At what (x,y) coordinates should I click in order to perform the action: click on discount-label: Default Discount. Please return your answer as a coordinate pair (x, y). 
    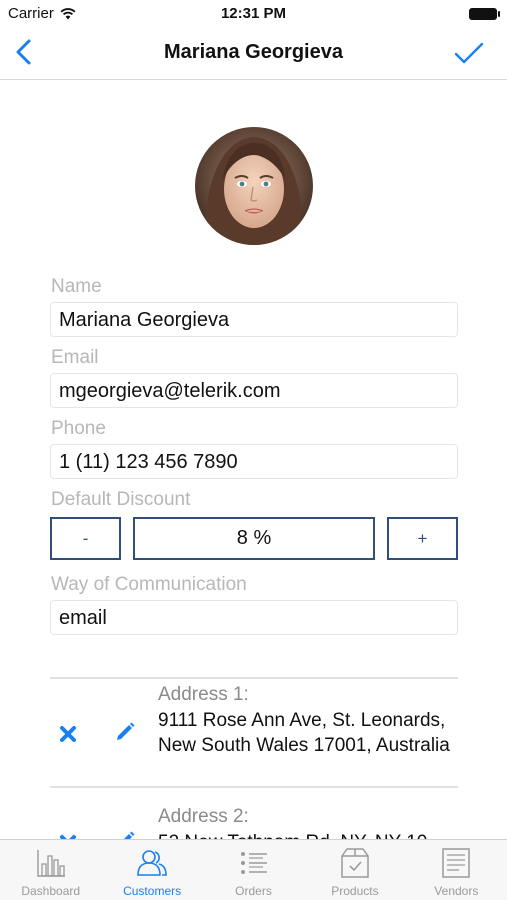
    Looking at the image, I should click on (121, 499).